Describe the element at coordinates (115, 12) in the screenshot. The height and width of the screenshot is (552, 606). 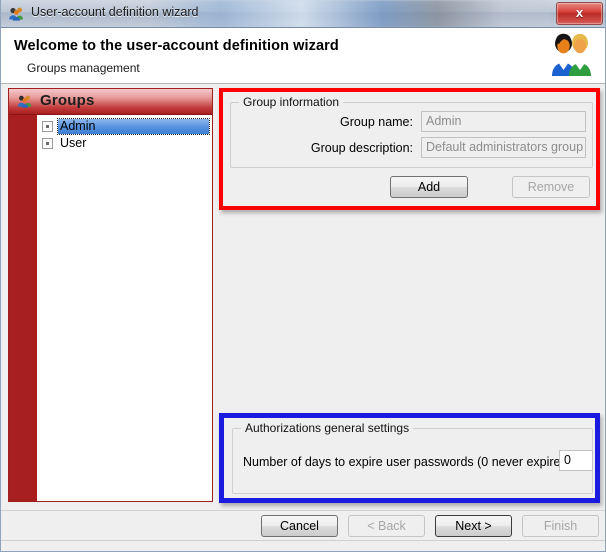
I see `window-title: User-account definition wizard` at that location.